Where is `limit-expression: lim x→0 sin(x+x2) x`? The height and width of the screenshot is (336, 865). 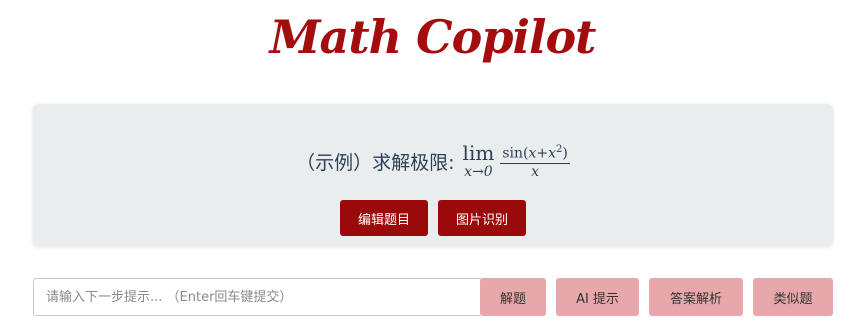 limit-expression: lim x→0 sin(x+x2) x is located at coordinates (516, 161).